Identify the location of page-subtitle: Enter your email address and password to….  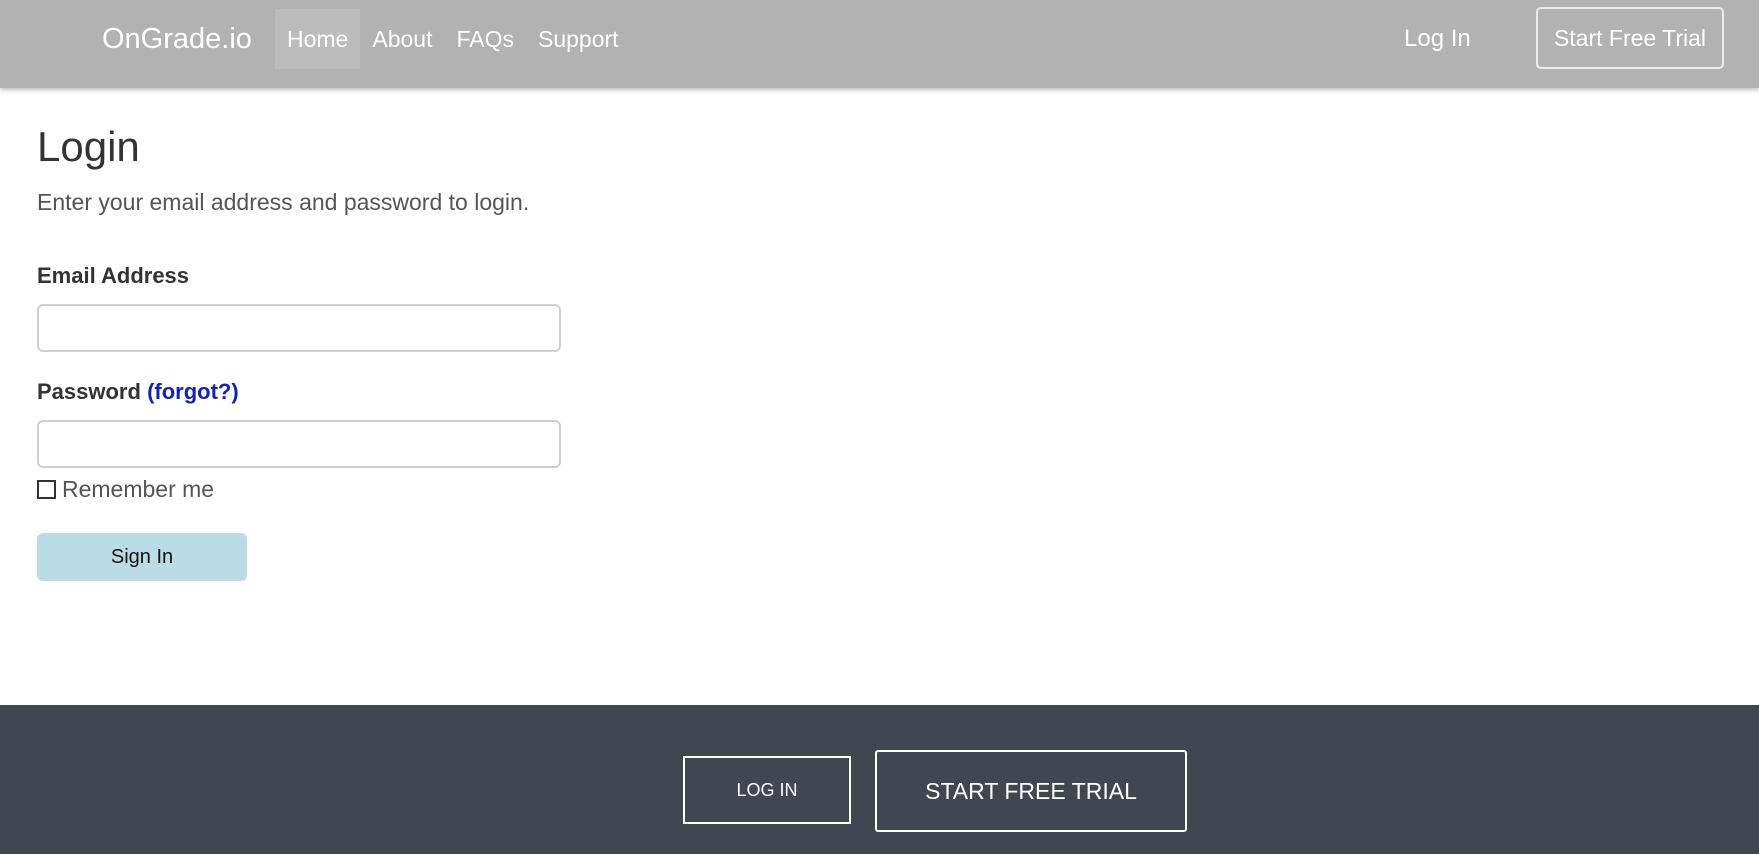
(283, 202).